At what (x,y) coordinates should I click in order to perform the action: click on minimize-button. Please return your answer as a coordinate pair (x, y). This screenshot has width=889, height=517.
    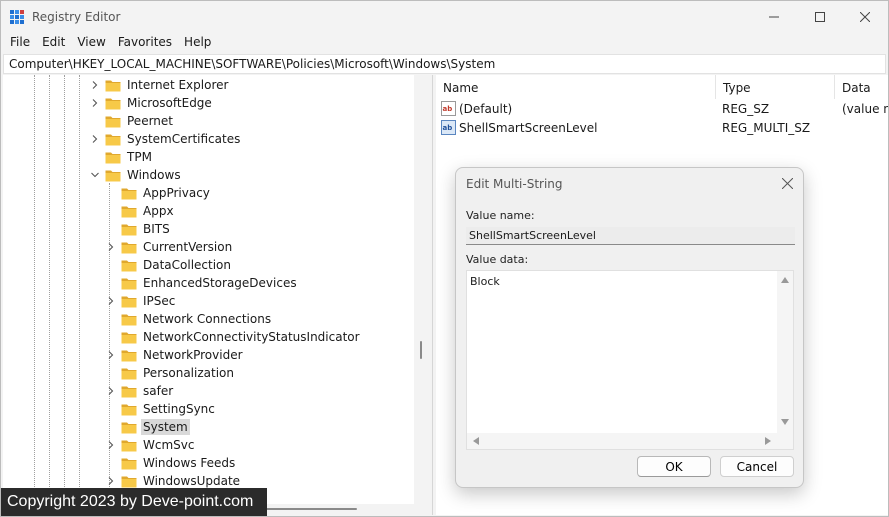
    Looking at the image, I should click on (774, 17).